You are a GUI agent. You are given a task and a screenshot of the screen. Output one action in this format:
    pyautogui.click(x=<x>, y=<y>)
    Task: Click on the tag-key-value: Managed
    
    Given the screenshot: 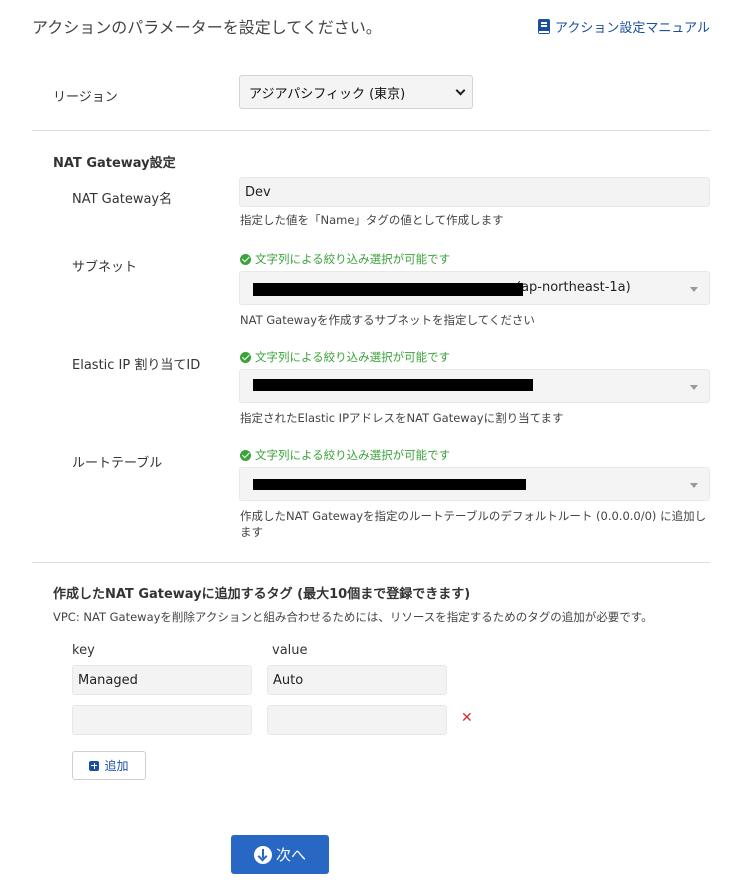 What is the action you would take?
    pyautogui.click(x=108, y=680)
    